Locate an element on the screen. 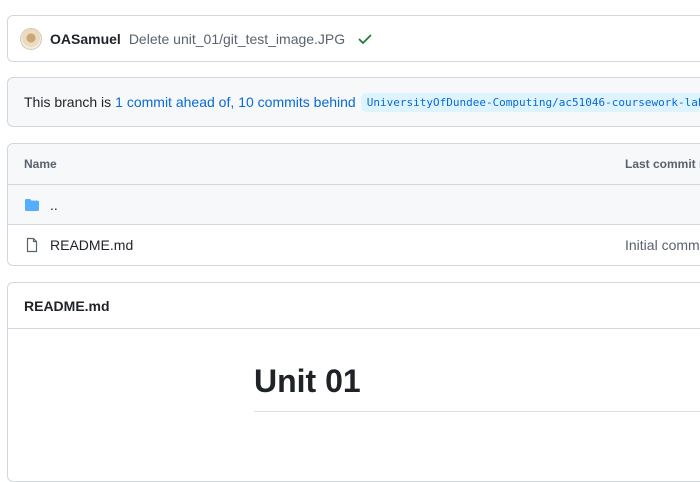  parent-directory-link: .. is located at coordinates (54, 205).